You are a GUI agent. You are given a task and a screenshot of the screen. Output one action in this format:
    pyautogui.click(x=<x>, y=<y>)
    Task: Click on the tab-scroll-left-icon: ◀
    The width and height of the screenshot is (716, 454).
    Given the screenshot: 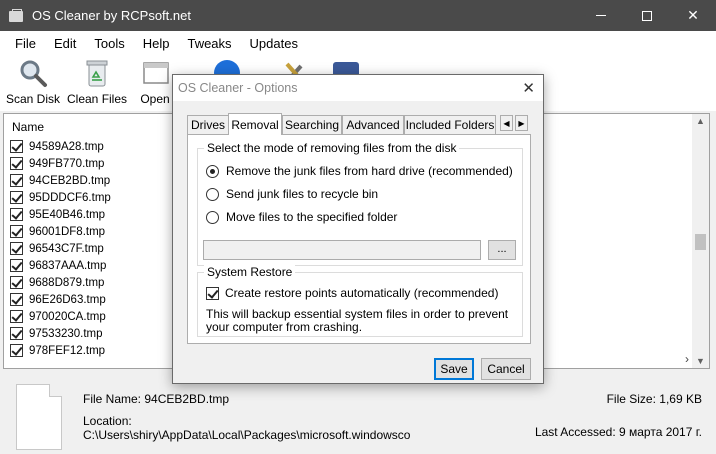 What is the action you would take?
    pyautogui.click(x=506, y=123)
    